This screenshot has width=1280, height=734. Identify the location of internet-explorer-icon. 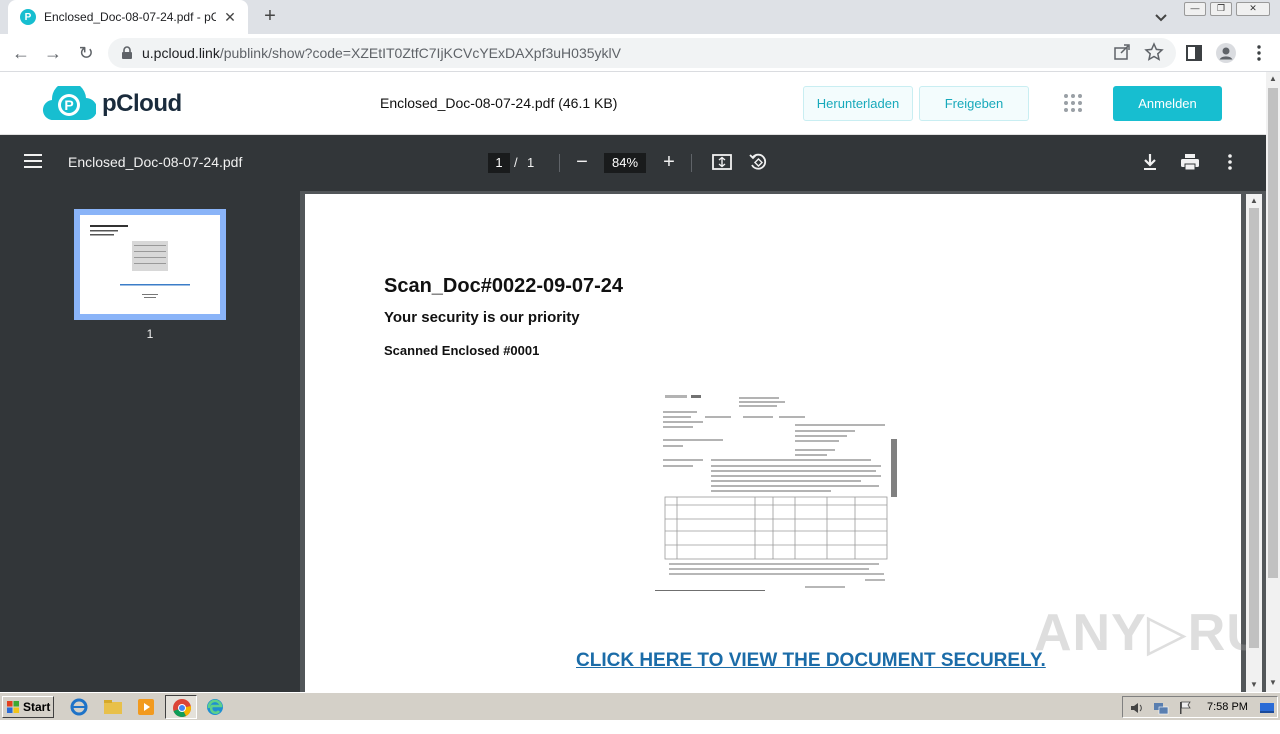
(79, 707).